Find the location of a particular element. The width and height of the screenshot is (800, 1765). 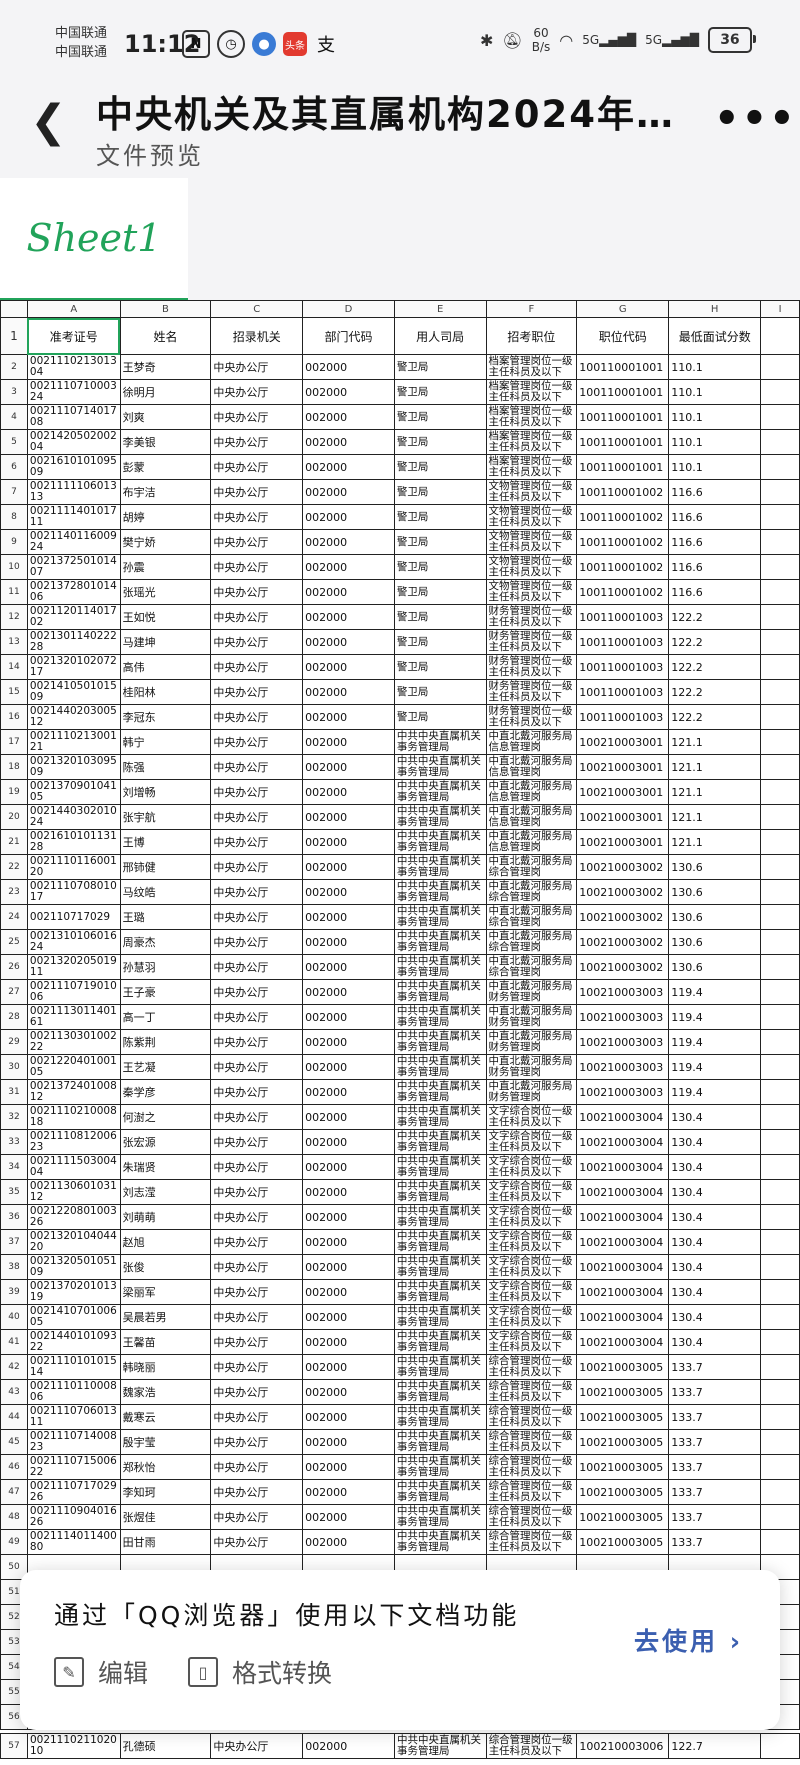

cell-name: 何澍之 is located at coordinates (165, 1117).